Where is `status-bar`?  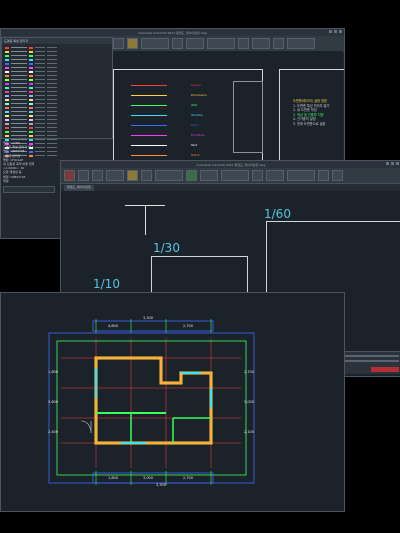 status-bar is located at coordinates (370, 362).